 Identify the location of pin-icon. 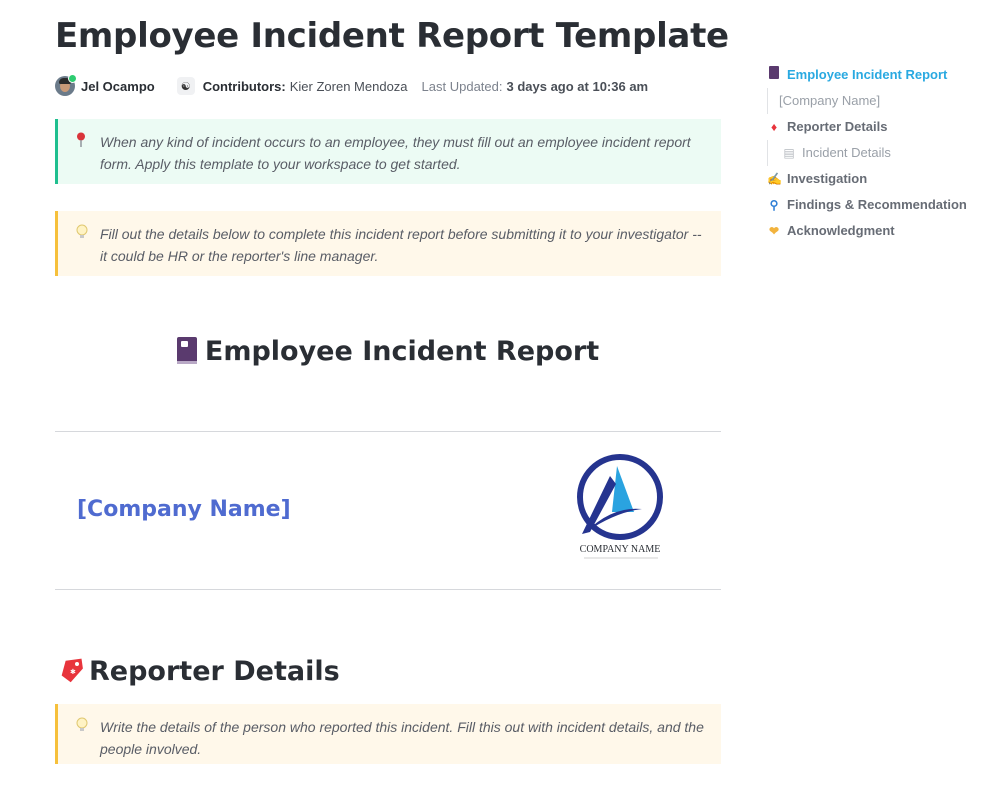
(81, 143).